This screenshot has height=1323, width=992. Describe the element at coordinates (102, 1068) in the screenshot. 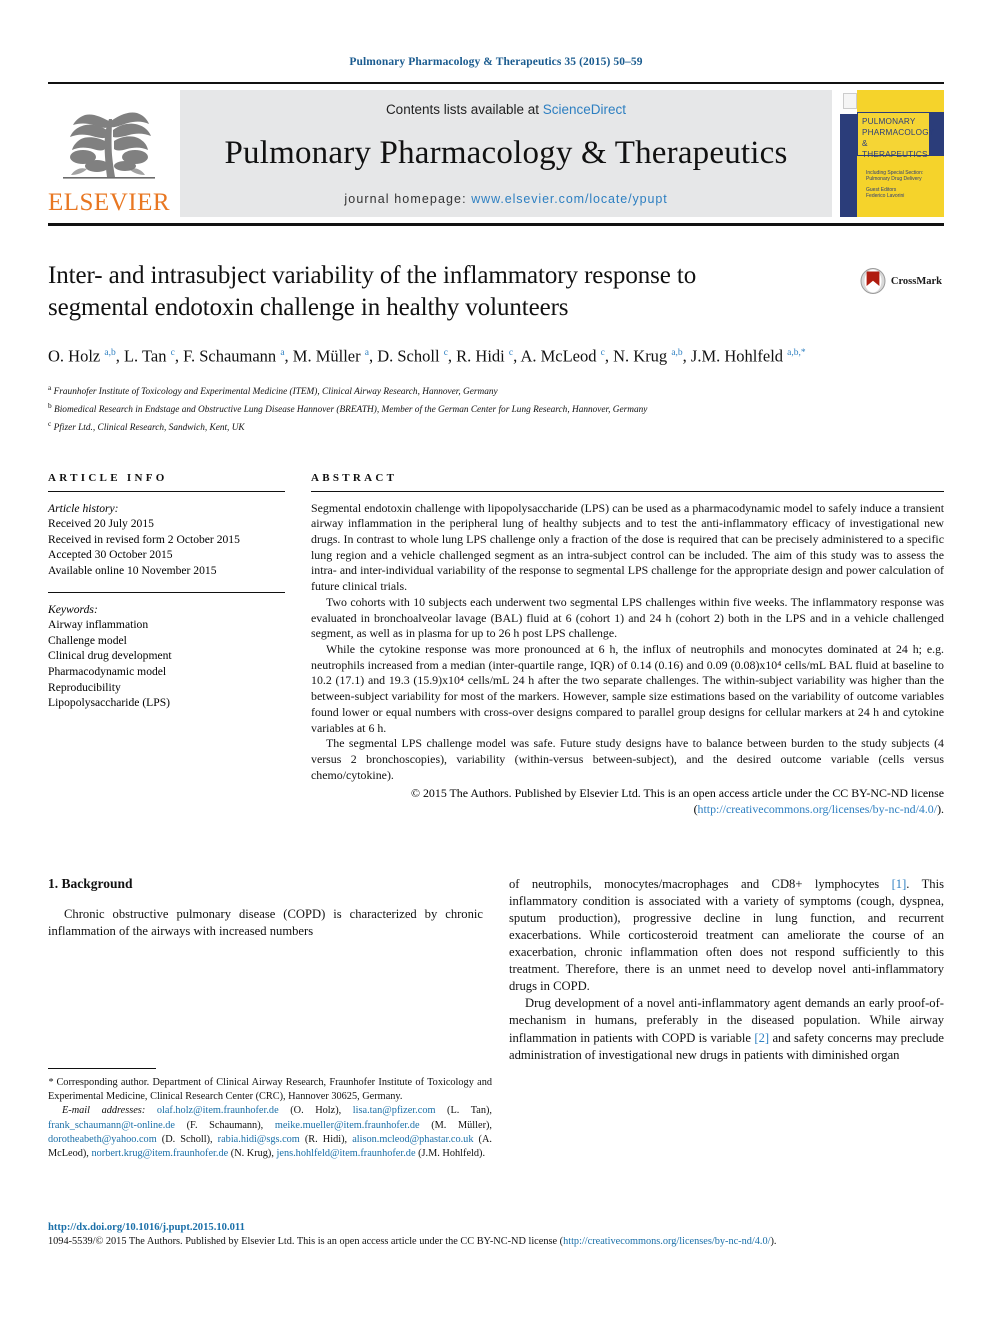

I see `footnote-rule` at that location.